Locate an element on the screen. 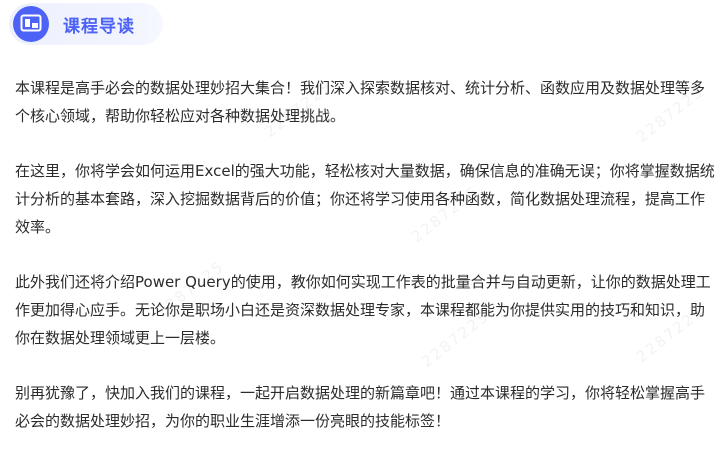 The image size is (723, 466). course-book-icon-graphic is located at coordinates (31, 23).